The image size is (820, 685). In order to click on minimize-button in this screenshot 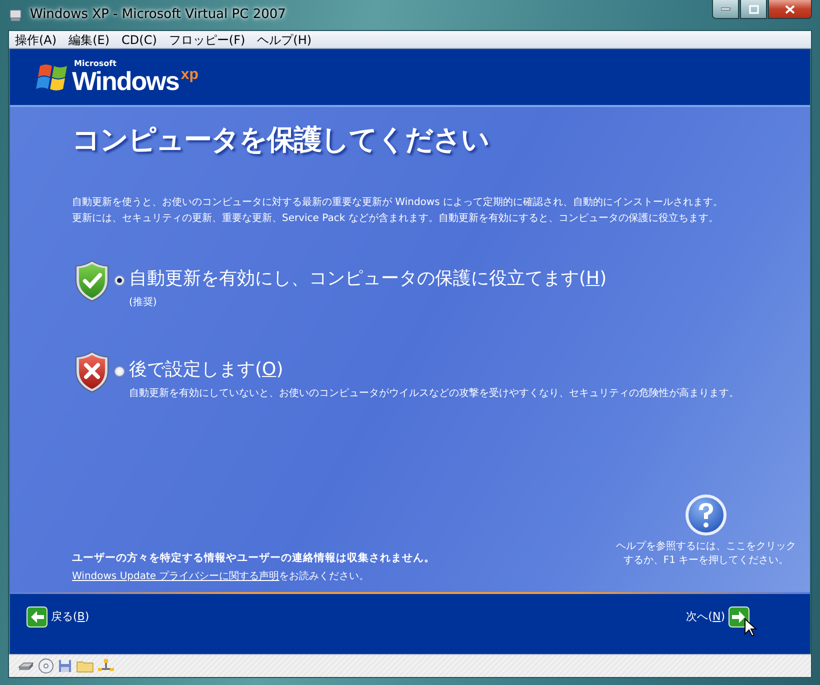, I will do `click(725, 9)`.